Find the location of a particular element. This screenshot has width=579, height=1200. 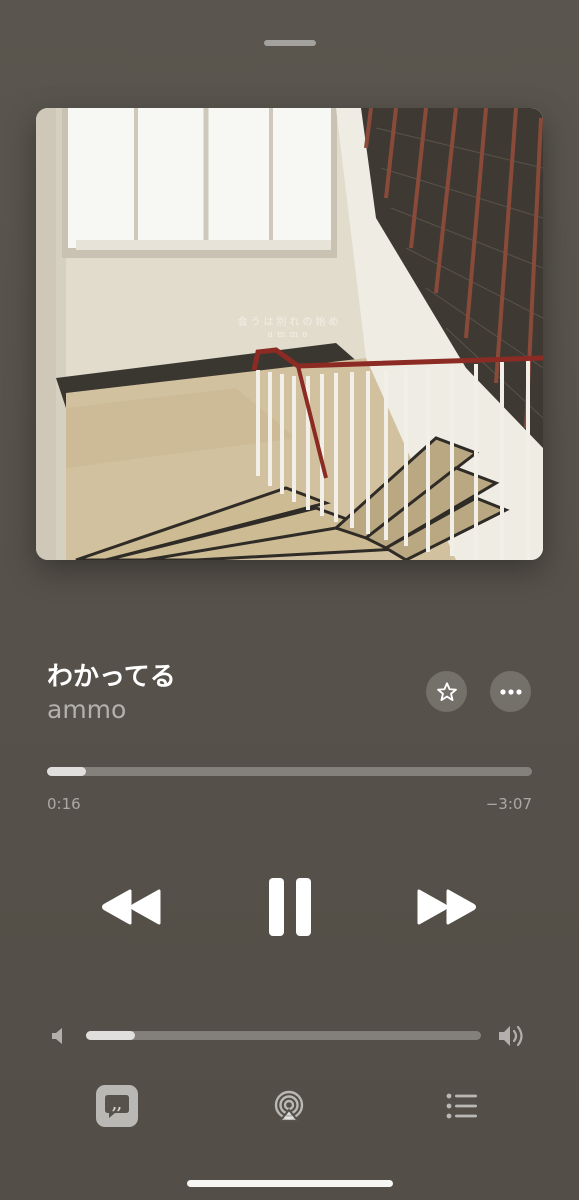

playback-scrubber is located at coordinates (289, 771).